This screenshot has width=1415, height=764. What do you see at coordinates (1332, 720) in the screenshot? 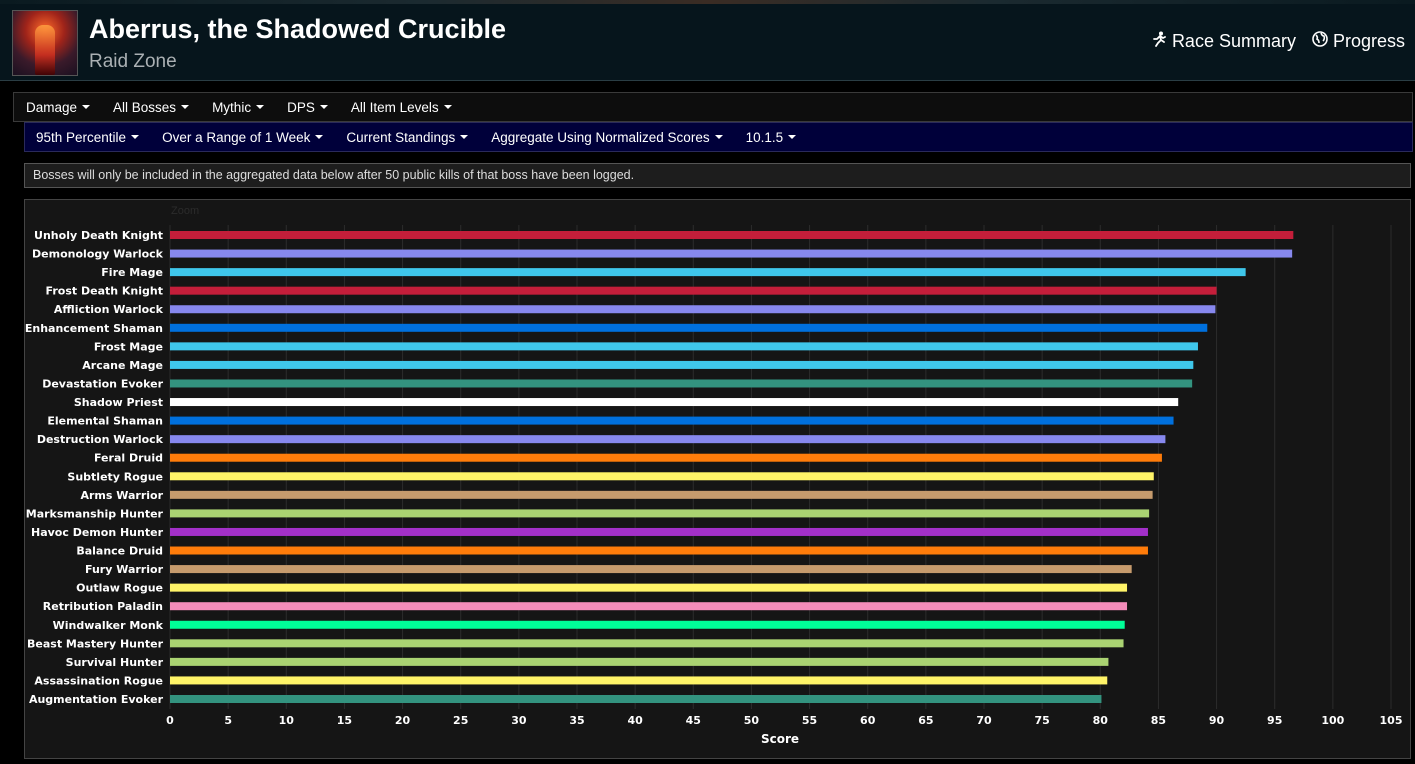
I see `x-tick-label: 100` at bounding box center [1332, 720].